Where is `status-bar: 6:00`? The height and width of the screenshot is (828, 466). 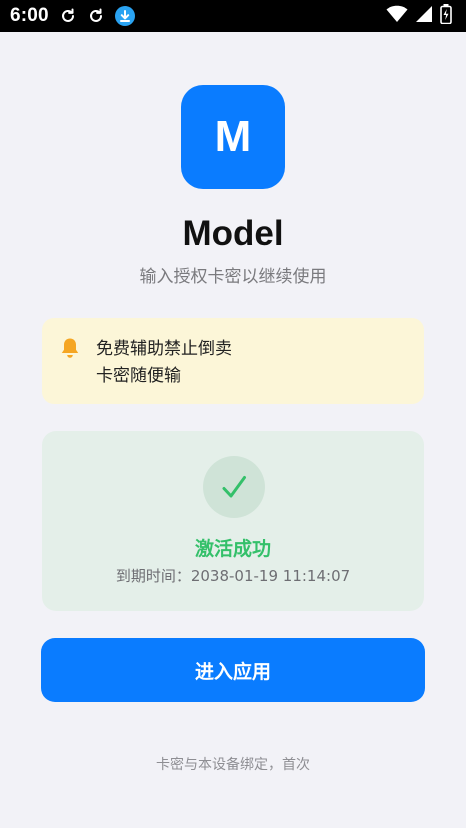
status-bar: 6:00 is located at coordinates (233, 16).